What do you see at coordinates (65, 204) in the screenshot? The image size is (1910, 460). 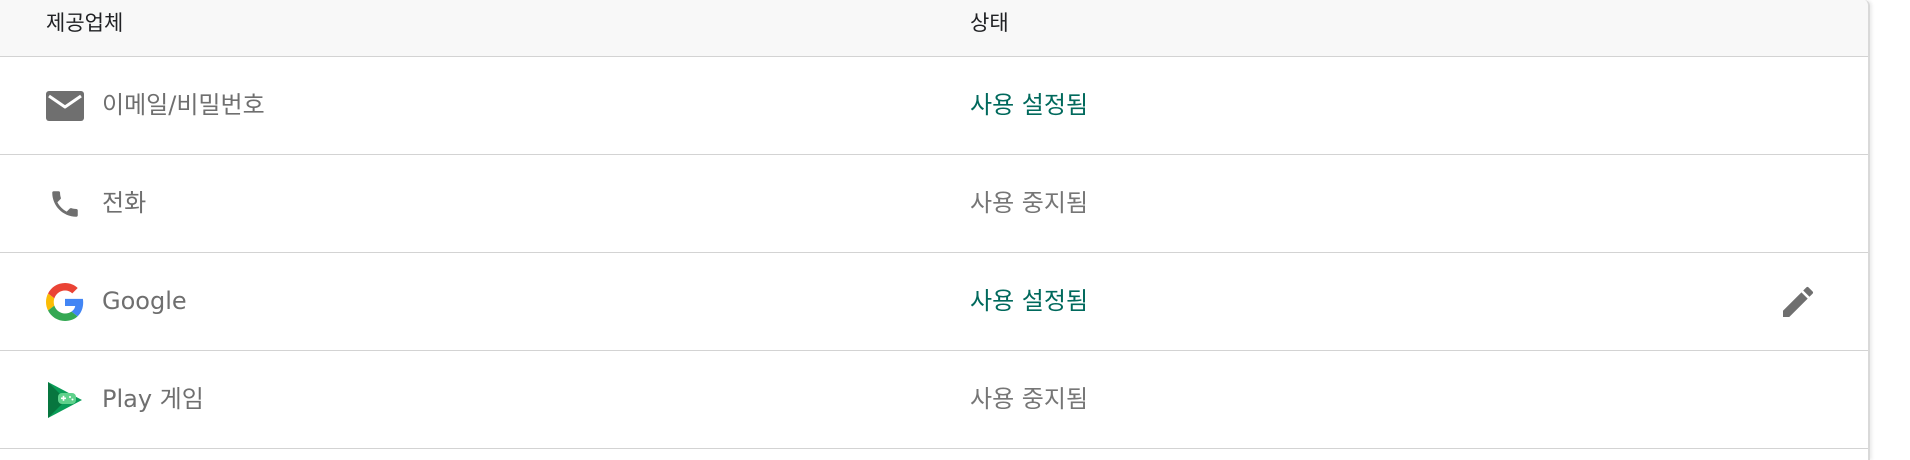 I see `phone-icon` at bounding box center [65, 204].